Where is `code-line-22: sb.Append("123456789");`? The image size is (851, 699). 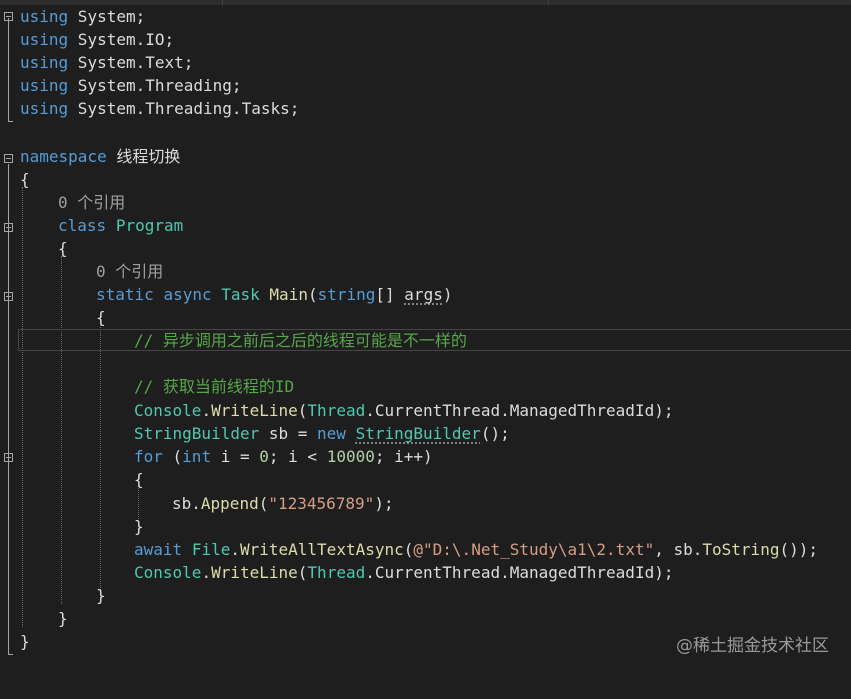 code-line-22: sb.Append("123456789"); is located at coordinates (197, 503).